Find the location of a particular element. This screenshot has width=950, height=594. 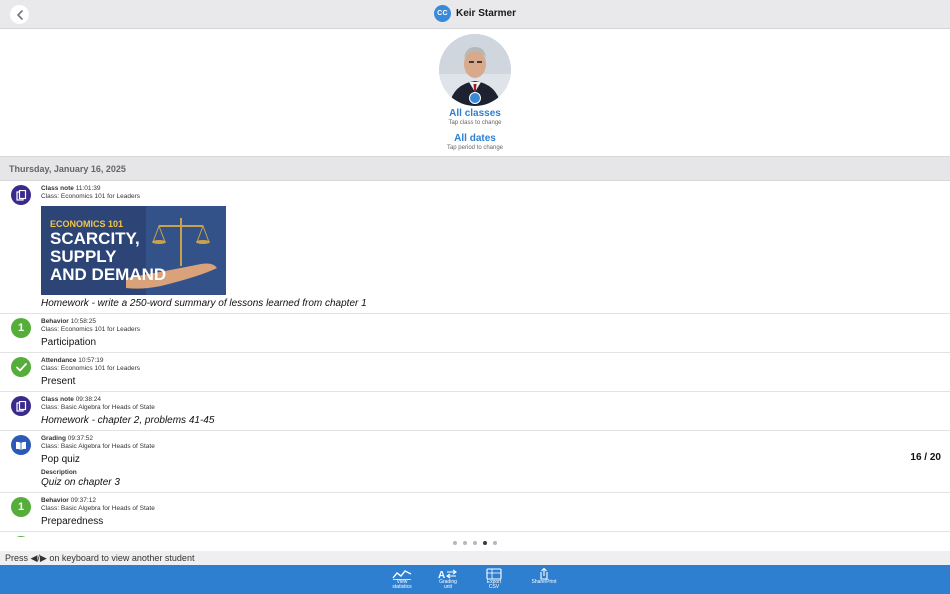

view-statistics-label: View statistics is located at coordinates (402, 584).